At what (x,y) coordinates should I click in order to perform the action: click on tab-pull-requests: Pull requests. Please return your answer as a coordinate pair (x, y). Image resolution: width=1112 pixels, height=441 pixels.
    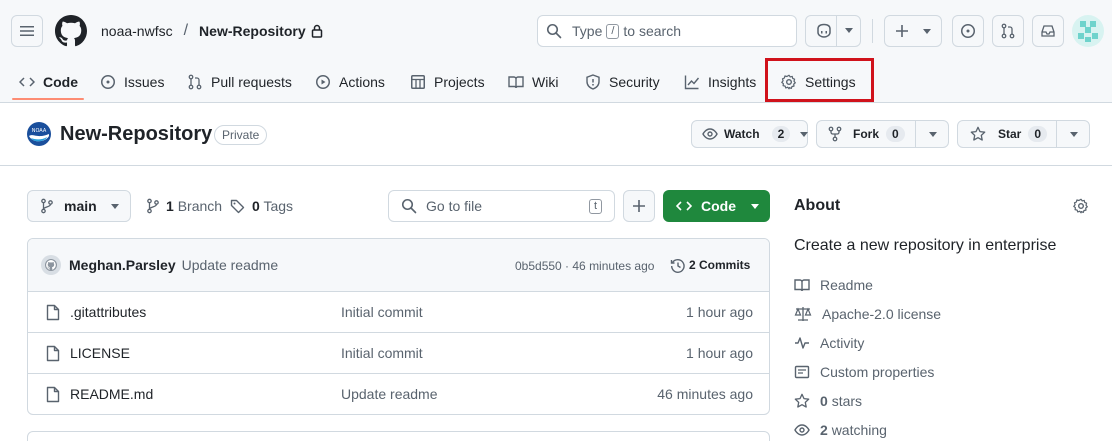
    Looking at the image, I should click on (239, 82).